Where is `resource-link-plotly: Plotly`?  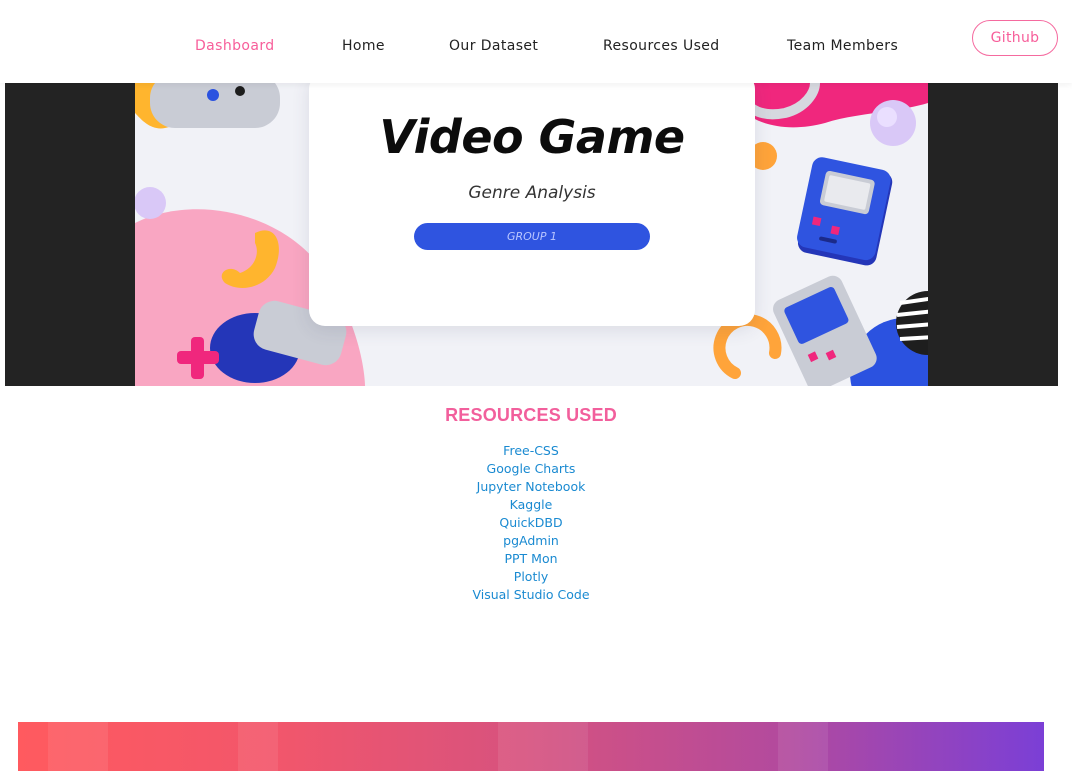 resource-link-plotly: Plotly is located at coordinates (531, 576).